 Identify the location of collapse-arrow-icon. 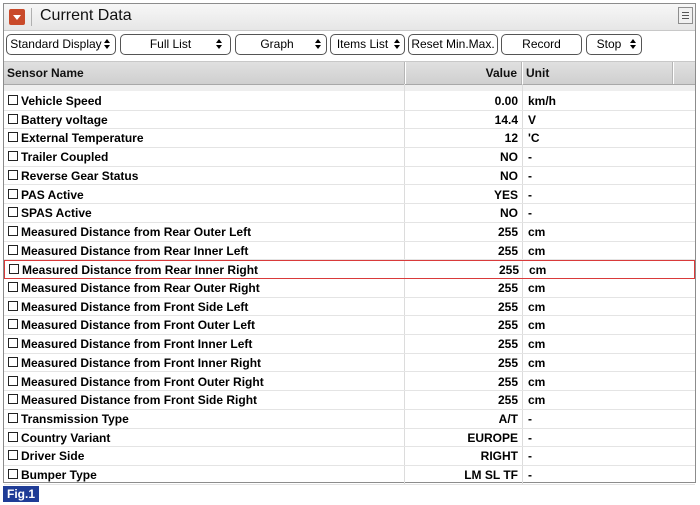
(17, 17).